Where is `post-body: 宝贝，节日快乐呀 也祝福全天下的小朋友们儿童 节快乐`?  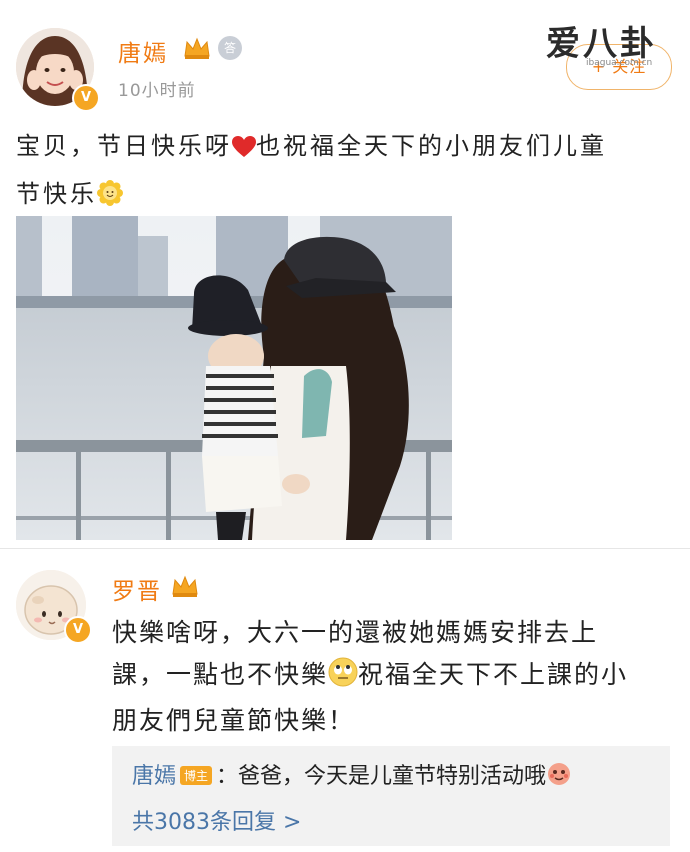
post-body: 宝贝，节日快乐呀 也祝福全天下的小朋友们儿童 节快乐 is located at coordinates (346, 172).